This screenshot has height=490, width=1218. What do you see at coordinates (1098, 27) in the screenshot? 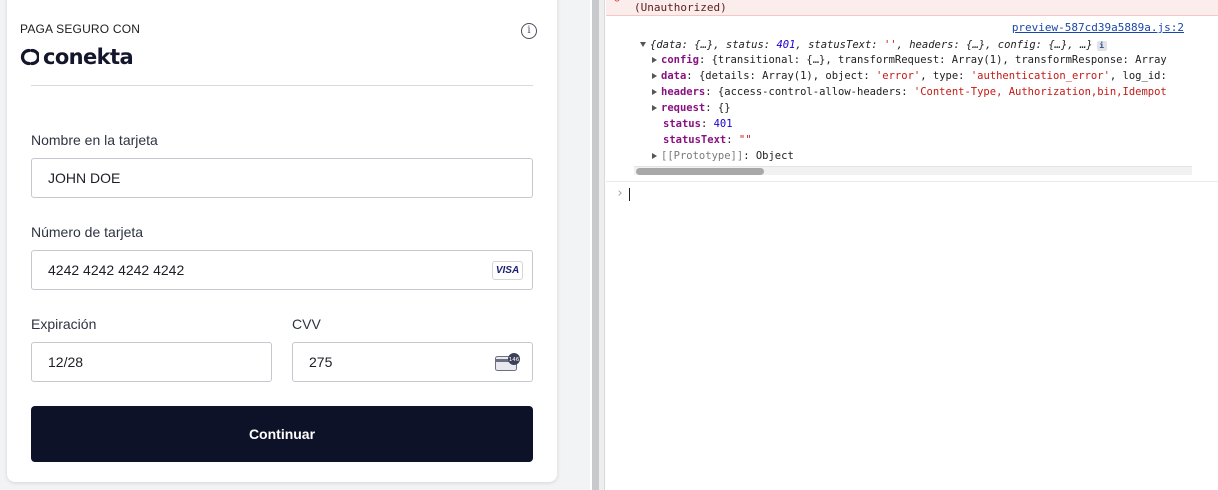
I see `source-file-link: preview-587cd39a5889a.js:2` at bounding box center [1098, 27].